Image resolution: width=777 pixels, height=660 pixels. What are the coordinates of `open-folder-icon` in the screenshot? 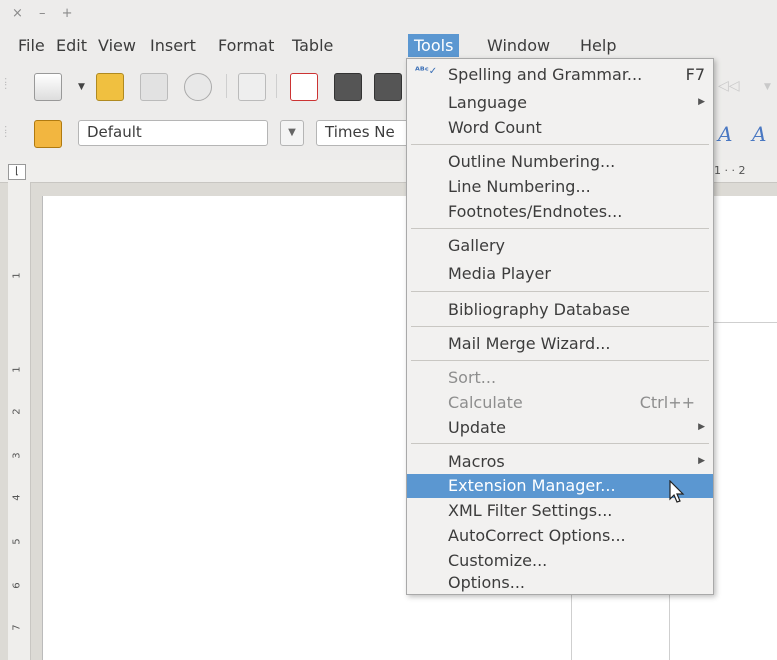 It's located at (110, 87).